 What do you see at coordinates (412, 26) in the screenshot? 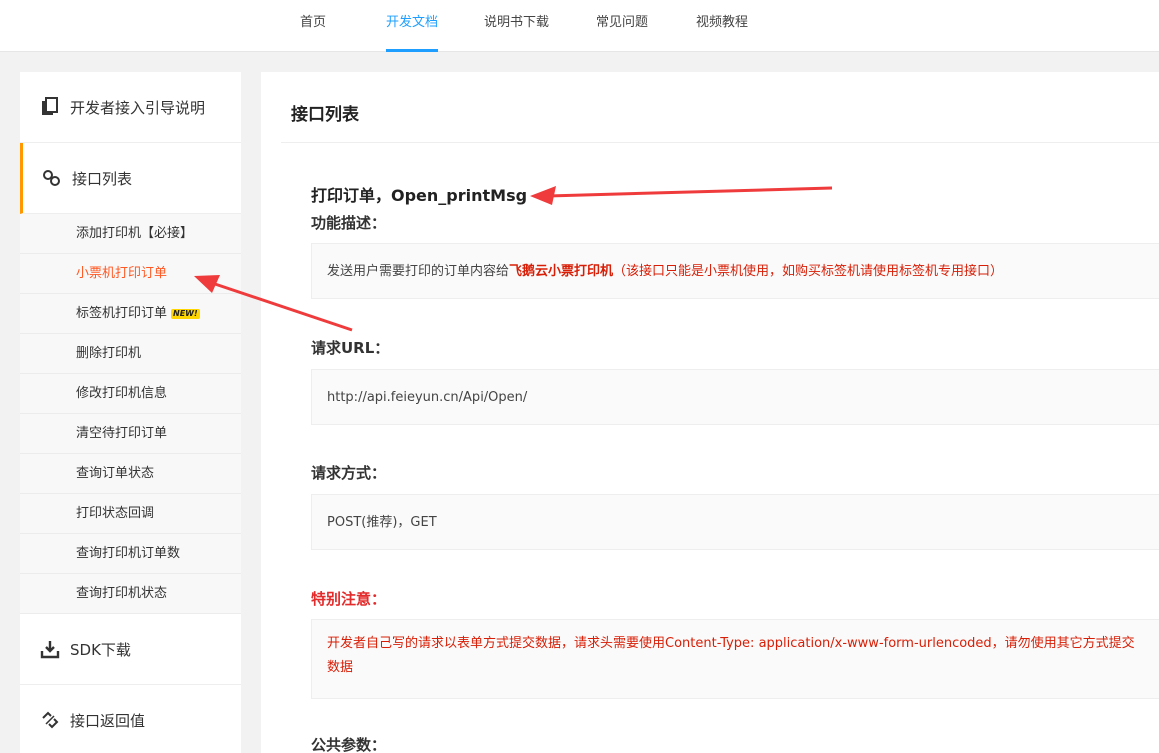
I see `nav-dev-docs: 开发文档` at bounding box center [412, 26].